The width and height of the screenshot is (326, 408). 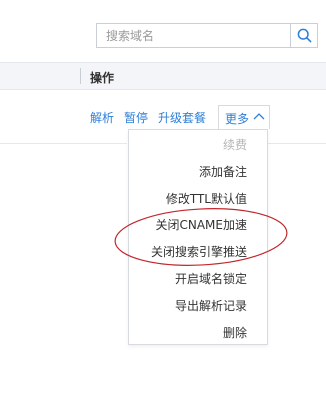 What do you see at coordinates (211, 279) in the screenshot?
I see `menu-item-enable-domain-lock: 开启域名锁定` at bounding box center [211, 279].